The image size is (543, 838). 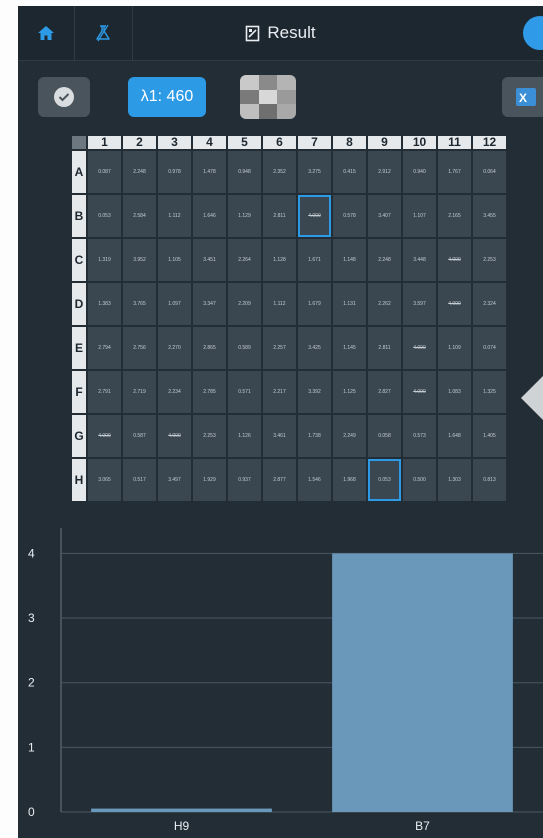 I want to click on y-tick-label: 2, so click(x=31, y=683).